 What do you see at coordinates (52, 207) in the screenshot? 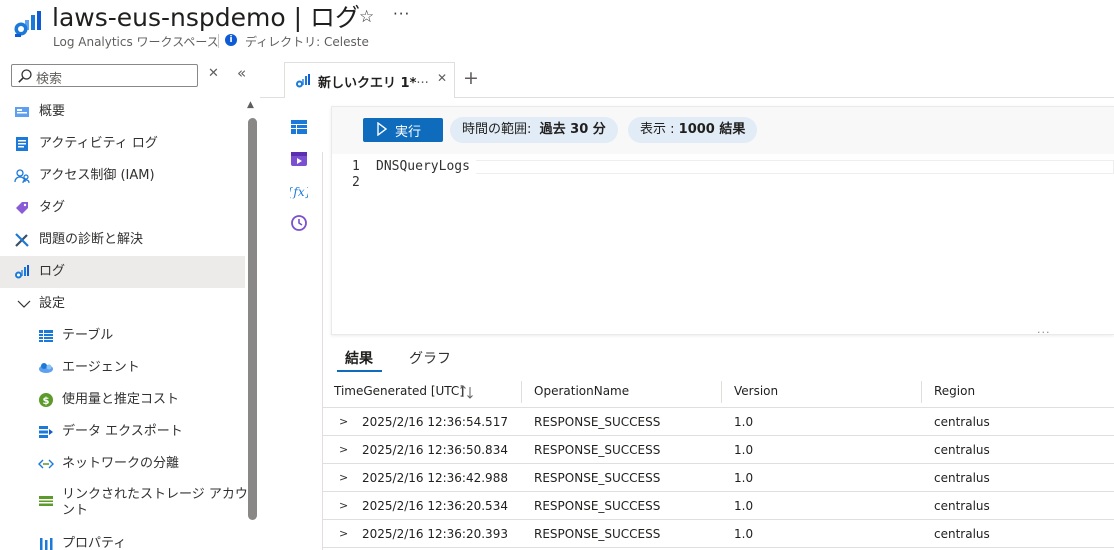
I see `sidebar-item-label: タグ` at bounding box center [52, 207].